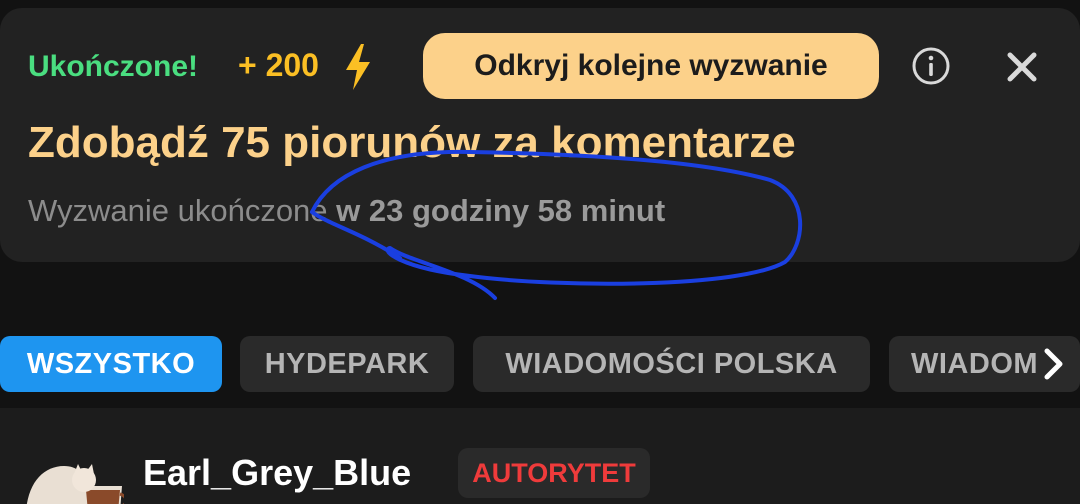  I want to click on points-reward: + 200, so click(278, 65).